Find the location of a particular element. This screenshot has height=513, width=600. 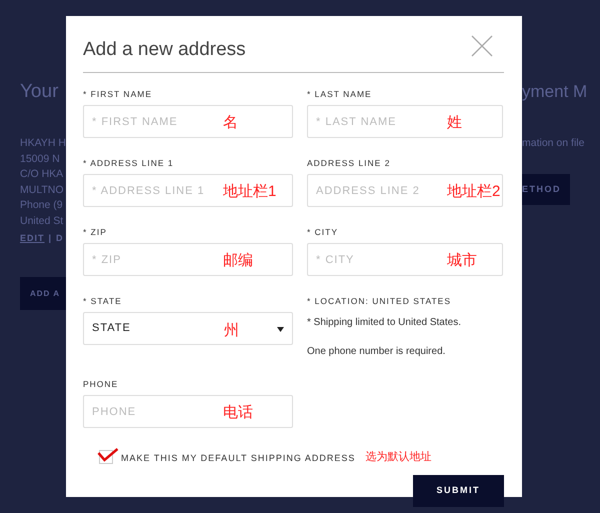

field-label: * ZIP is located at coordinates (95, 232).